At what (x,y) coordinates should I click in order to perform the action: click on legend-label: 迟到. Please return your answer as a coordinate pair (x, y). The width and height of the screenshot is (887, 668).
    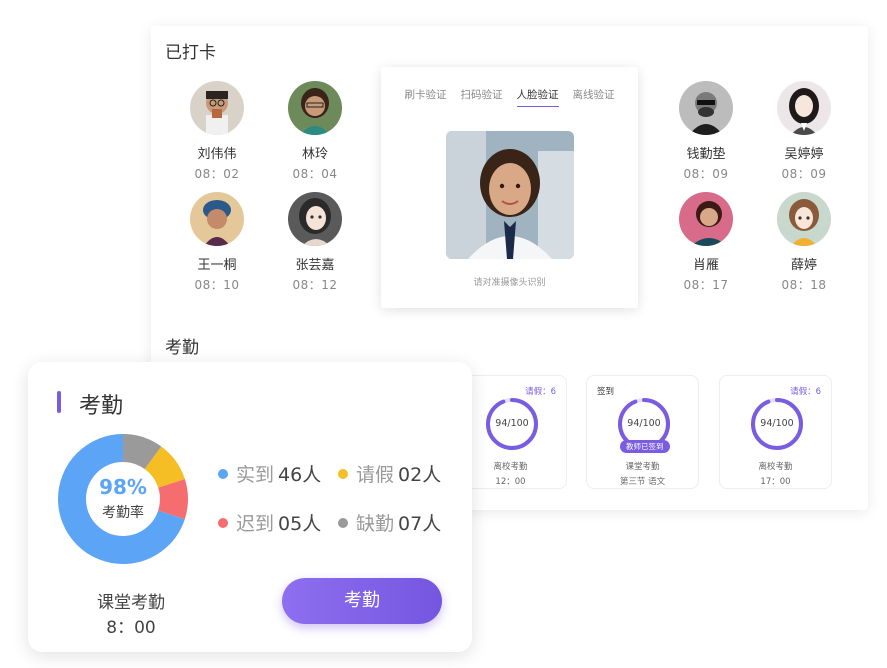
    Looking at the image, I should click on (255, 524).